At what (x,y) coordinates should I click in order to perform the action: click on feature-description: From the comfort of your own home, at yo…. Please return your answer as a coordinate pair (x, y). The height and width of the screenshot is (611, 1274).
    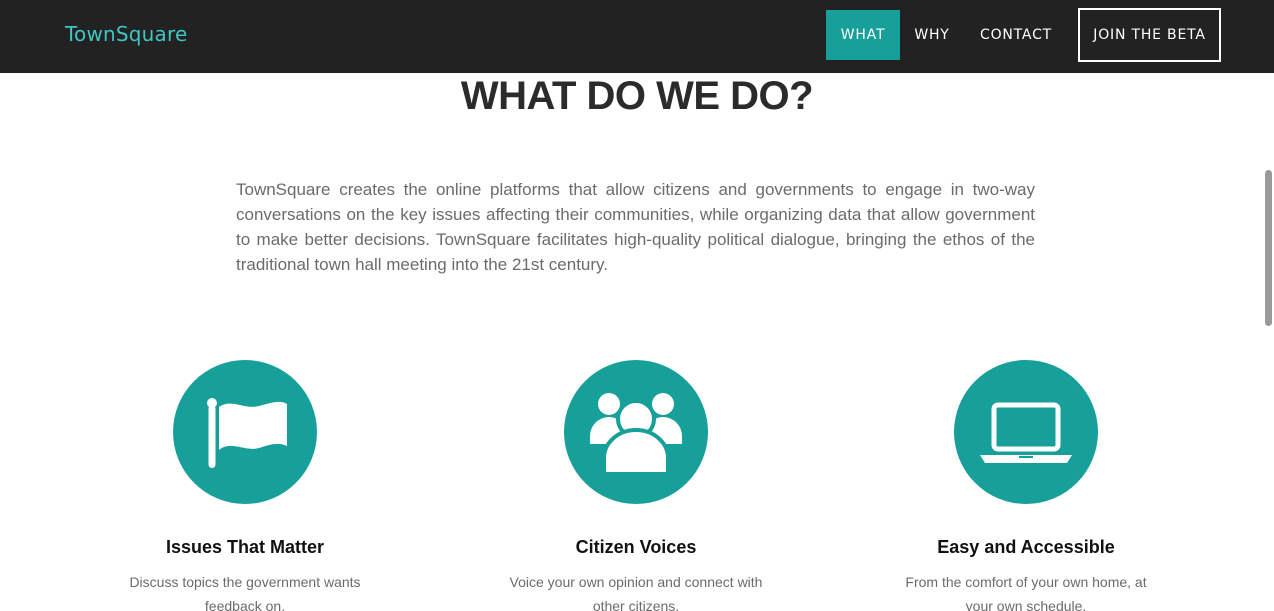
    Looking at the image, I should click on (1026, 592).